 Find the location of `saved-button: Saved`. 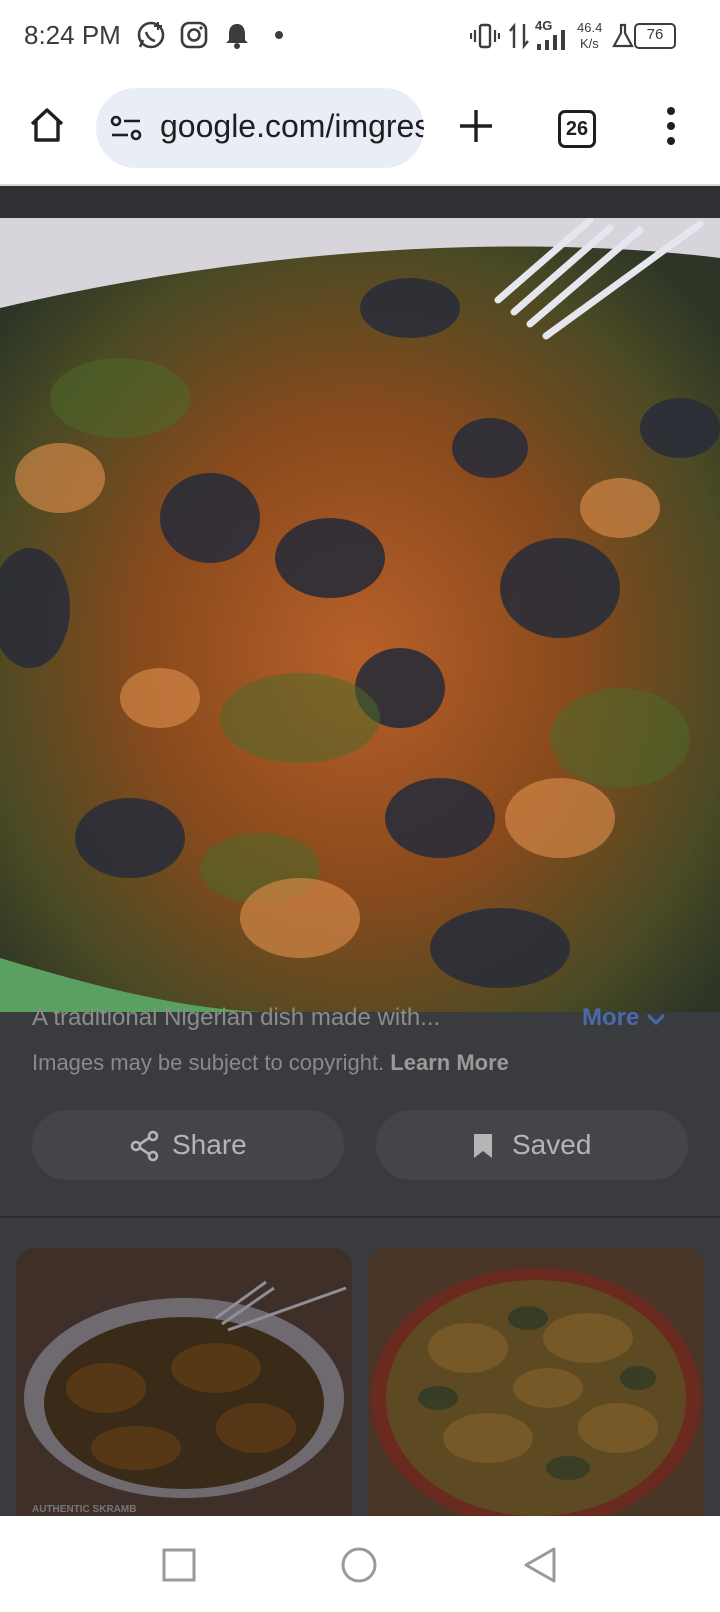

saved-button: Saved is located at coordinates (532, 1145).